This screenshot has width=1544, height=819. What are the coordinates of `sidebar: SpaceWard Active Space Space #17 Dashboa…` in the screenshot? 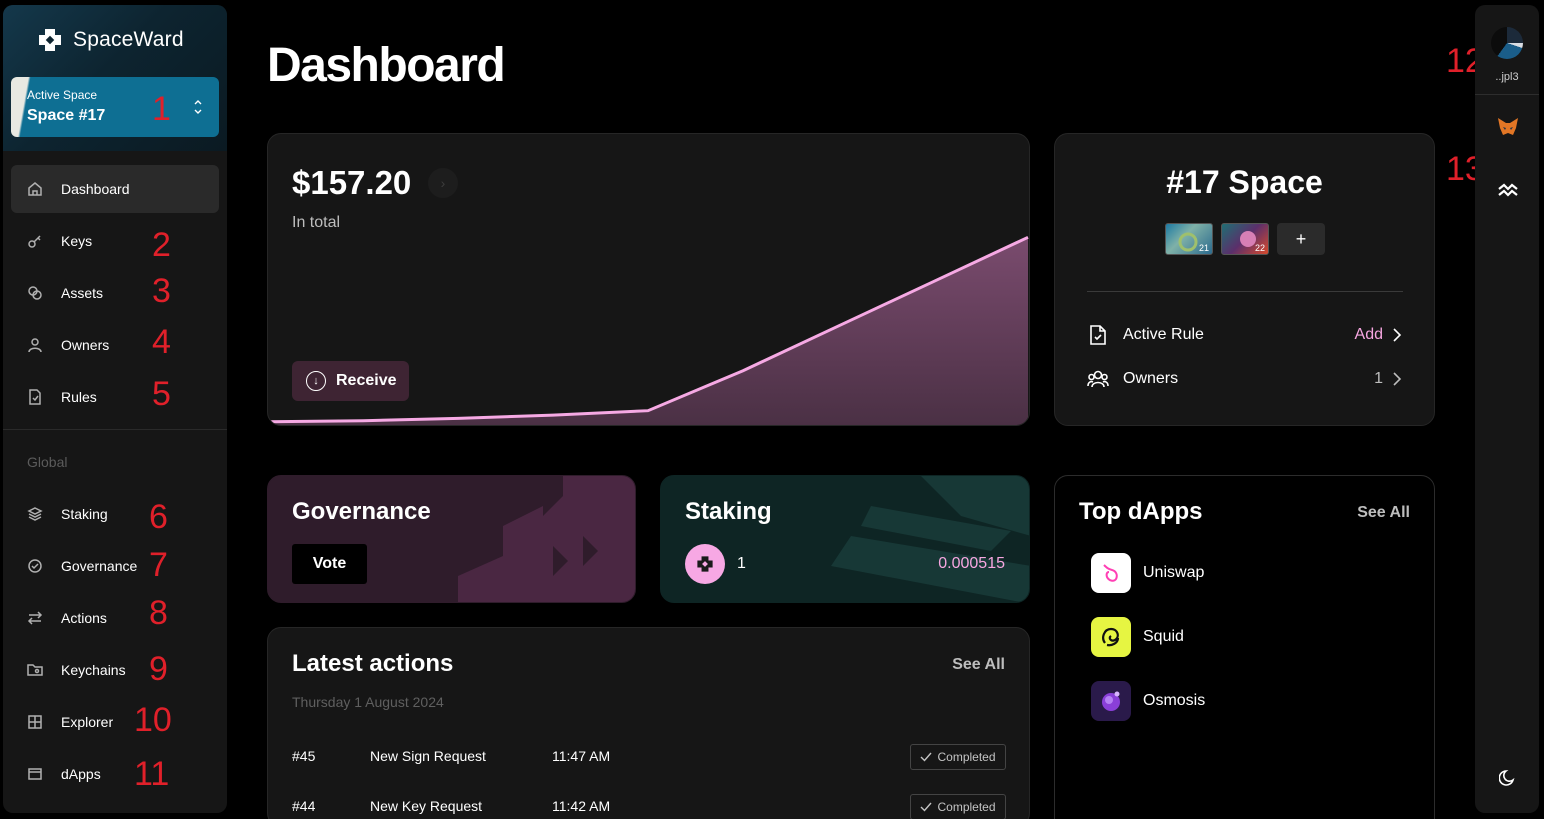 It's located at (115, 409).